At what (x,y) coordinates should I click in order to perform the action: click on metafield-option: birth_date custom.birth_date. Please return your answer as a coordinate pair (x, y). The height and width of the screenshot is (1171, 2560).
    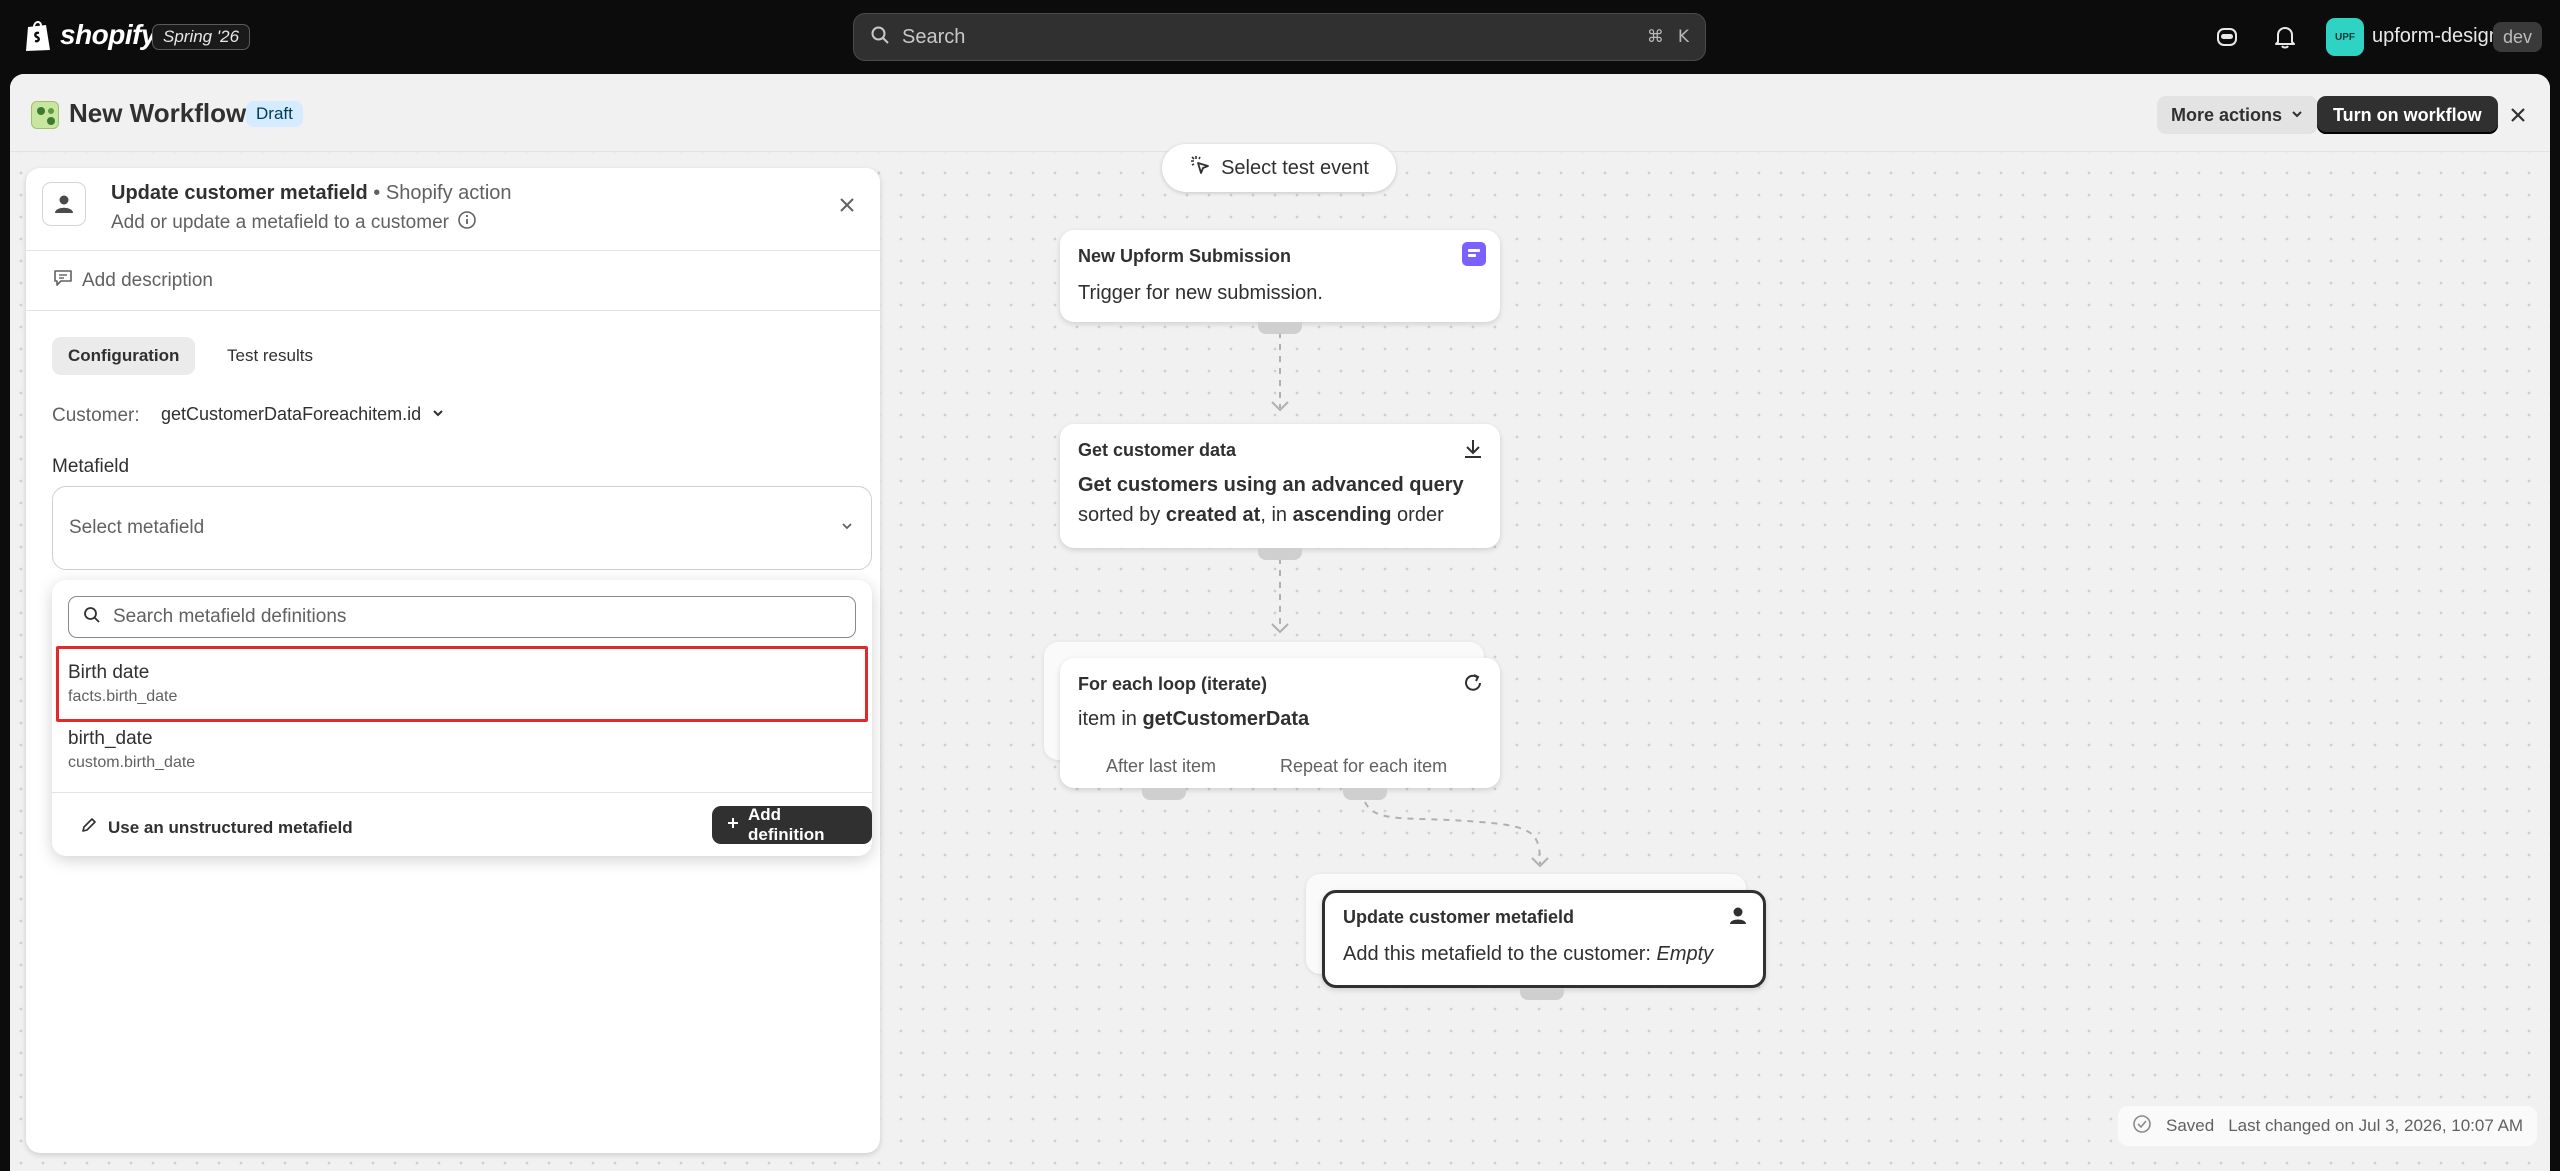
    Looking at the image, I should click on (462, 750).